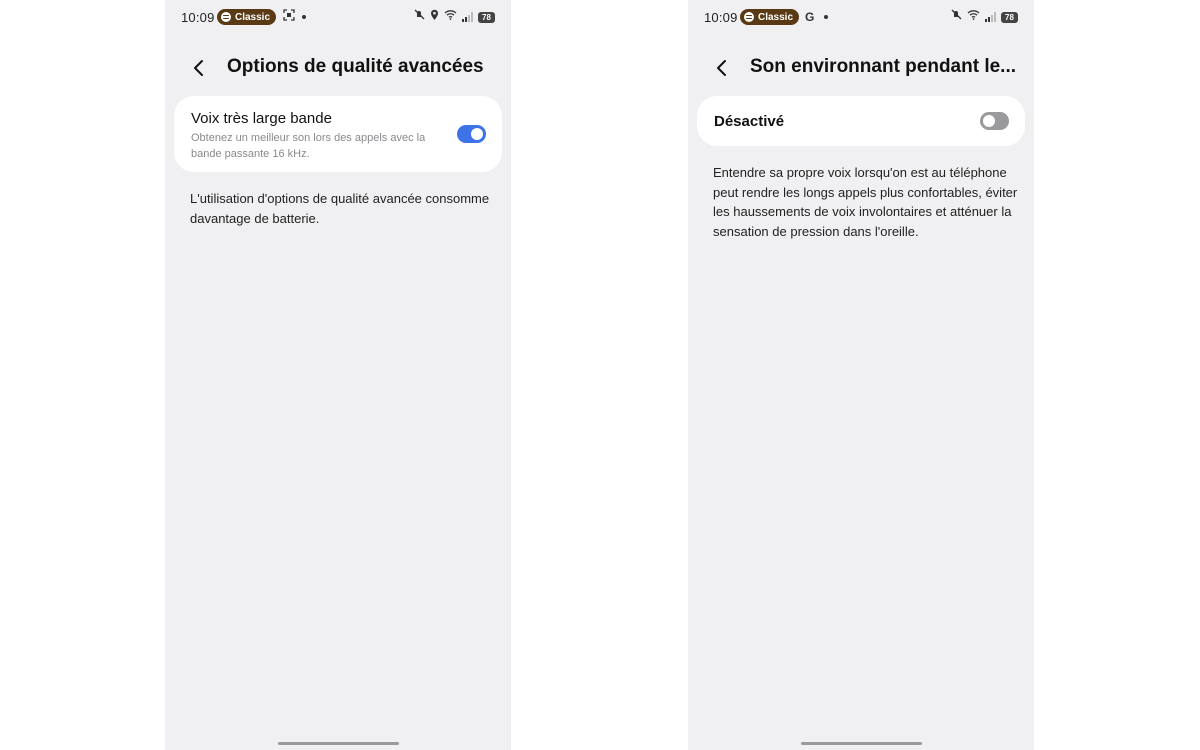 This screenshot has height=750, width=1200. I want to click on screenshot-icon, so click(289, 17).